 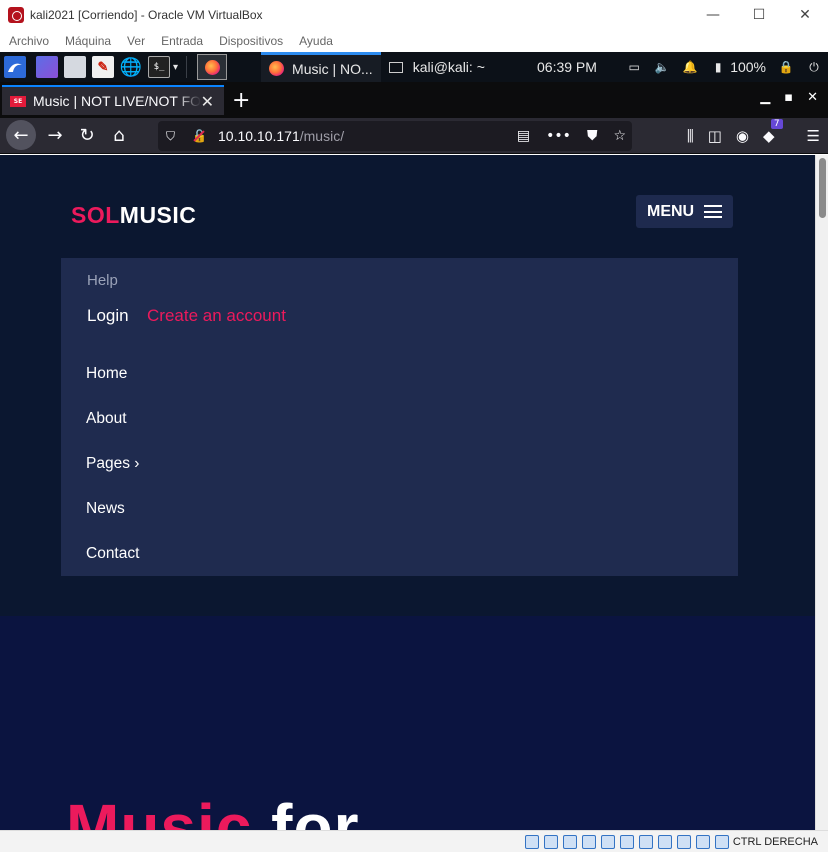 What do you see at coordinates (316, 41) in the screenshot?
I see `menu-ayuda: Ayuda` at bounding box center [316, 41].